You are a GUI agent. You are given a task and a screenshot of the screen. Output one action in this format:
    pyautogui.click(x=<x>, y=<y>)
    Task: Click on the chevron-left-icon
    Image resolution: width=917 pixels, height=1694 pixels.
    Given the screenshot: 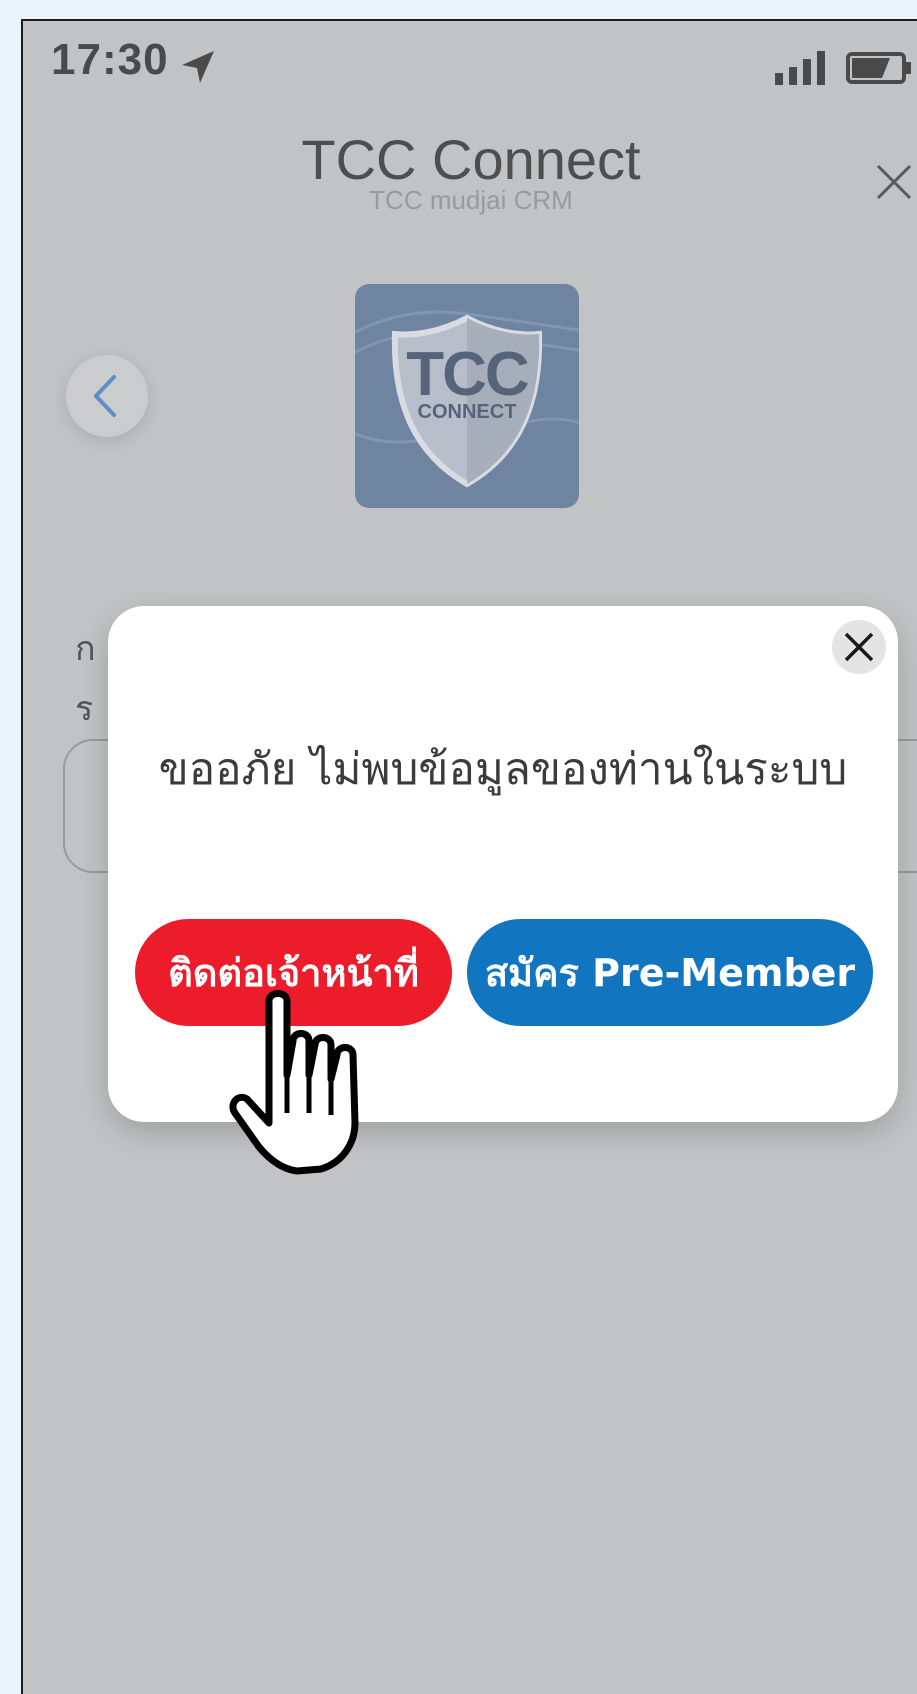 What is the action you would take?
    pyautogui.click(x=105, y=396)
    